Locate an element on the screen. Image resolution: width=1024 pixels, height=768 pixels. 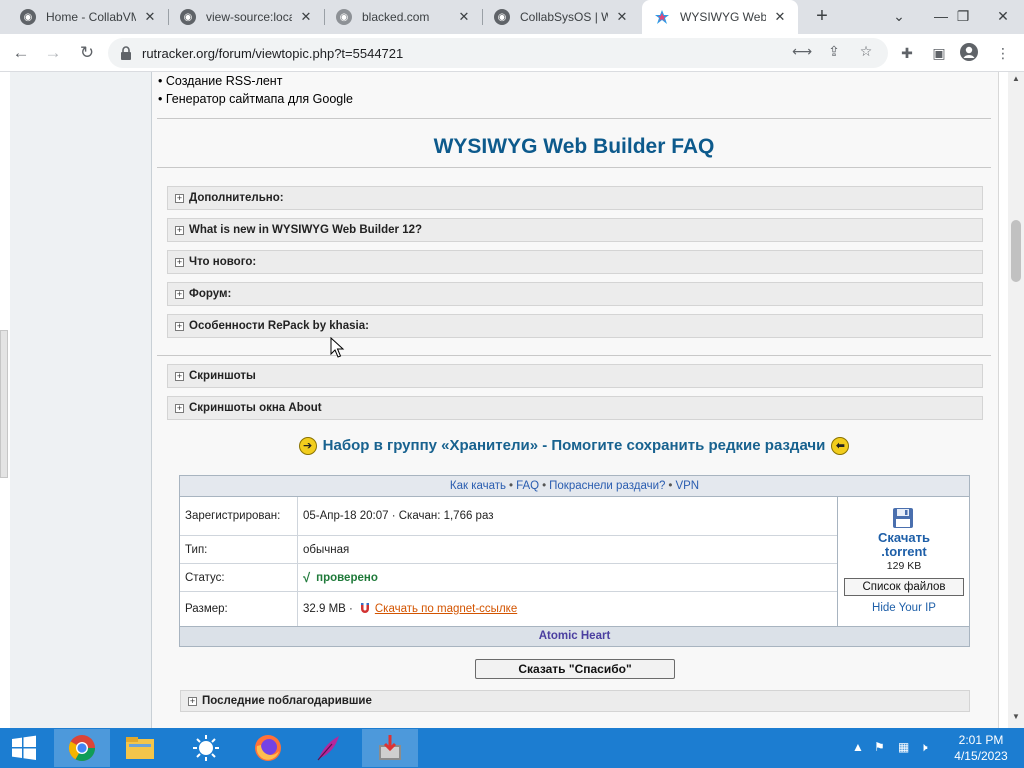
tab-blacked: ◉ blacked.com ✕ is located at coordinates (403, 17).